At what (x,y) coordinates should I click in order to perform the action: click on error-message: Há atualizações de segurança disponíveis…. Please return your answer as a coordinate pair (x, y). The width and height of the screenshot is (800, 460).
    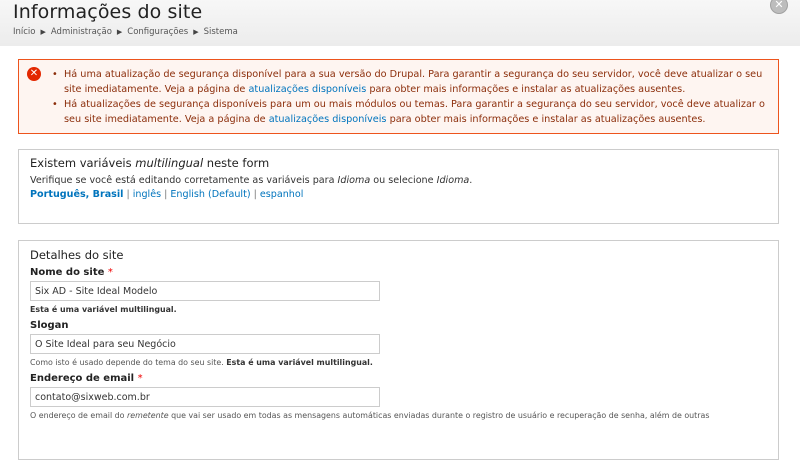
    Looking at the image, I should click on (410, 112).